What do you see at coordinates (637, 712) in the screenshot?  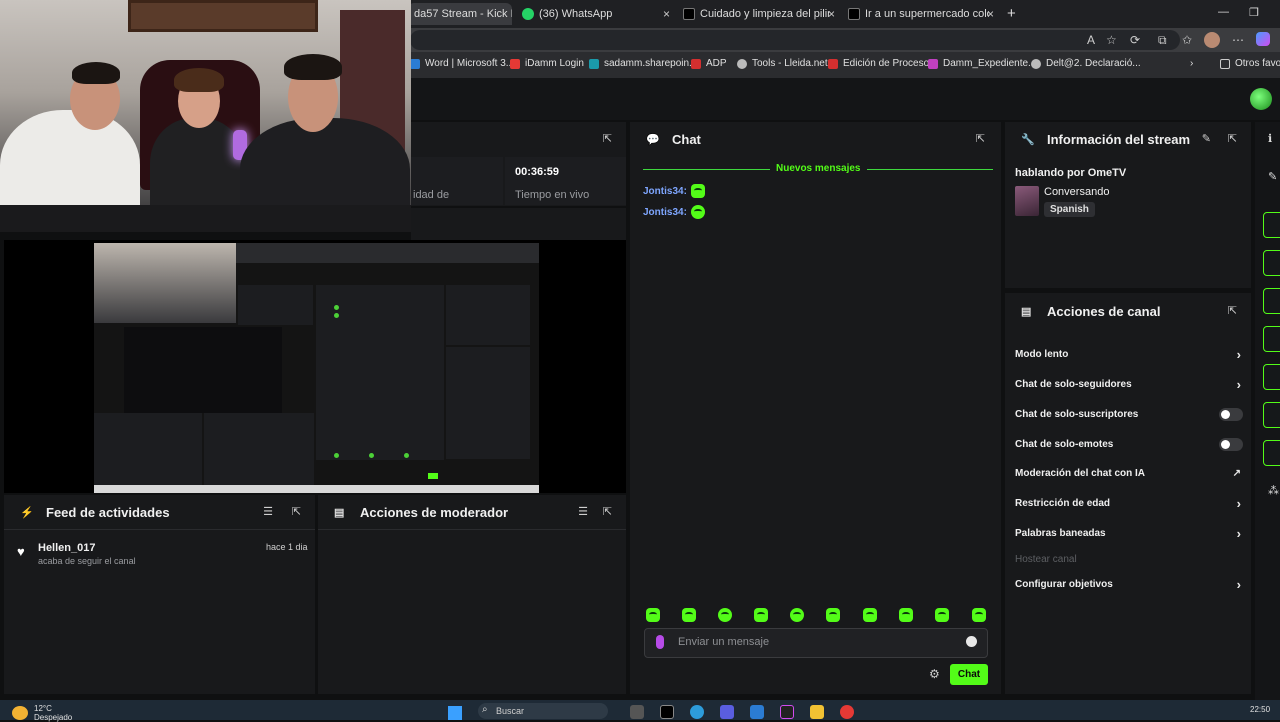 I see `task-view-icon` at bounding box center [637, 712].